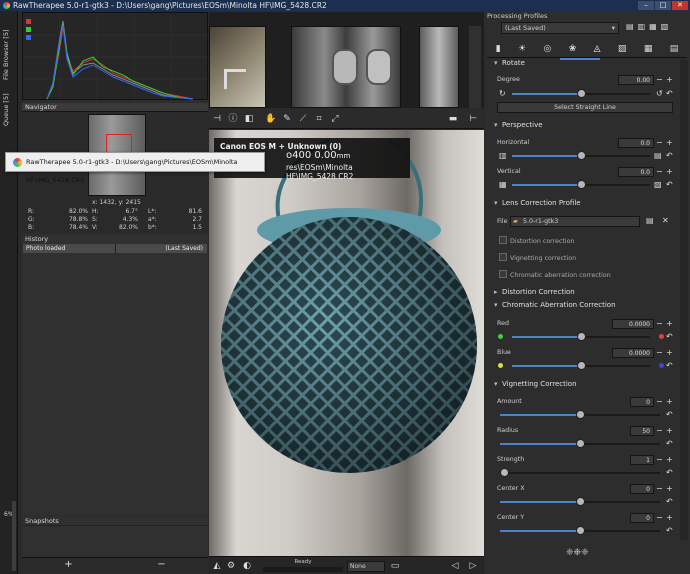 This screenshot has width=690, height=574. Describe the element at coordinates (271, 119) in the screenshot. I see `hand-tool-icon: ✋` at that location.